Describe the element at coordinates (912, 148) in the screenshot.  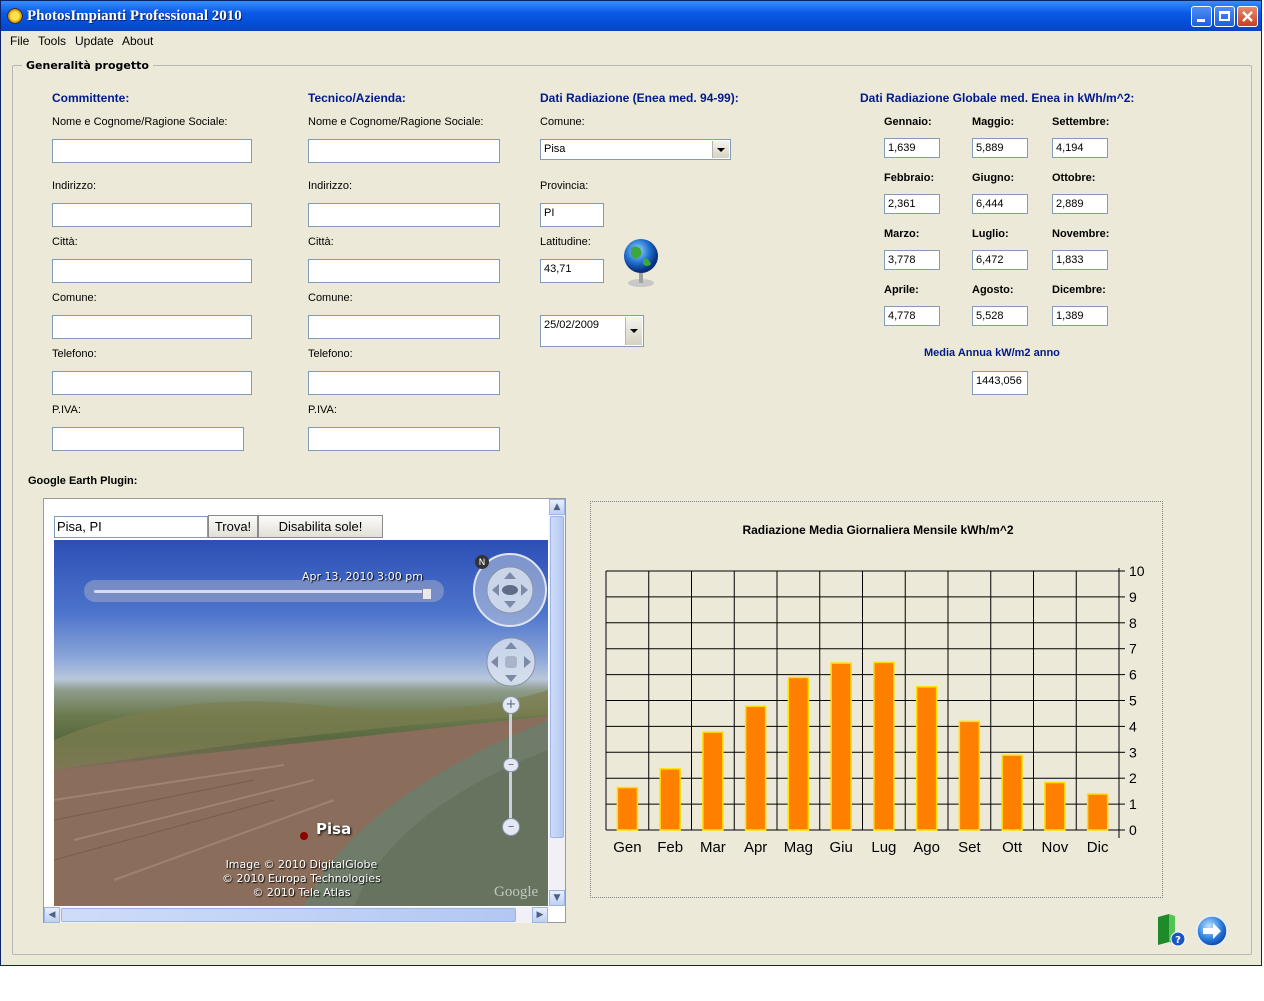
I see `month-value-input: 1,639` at that location.